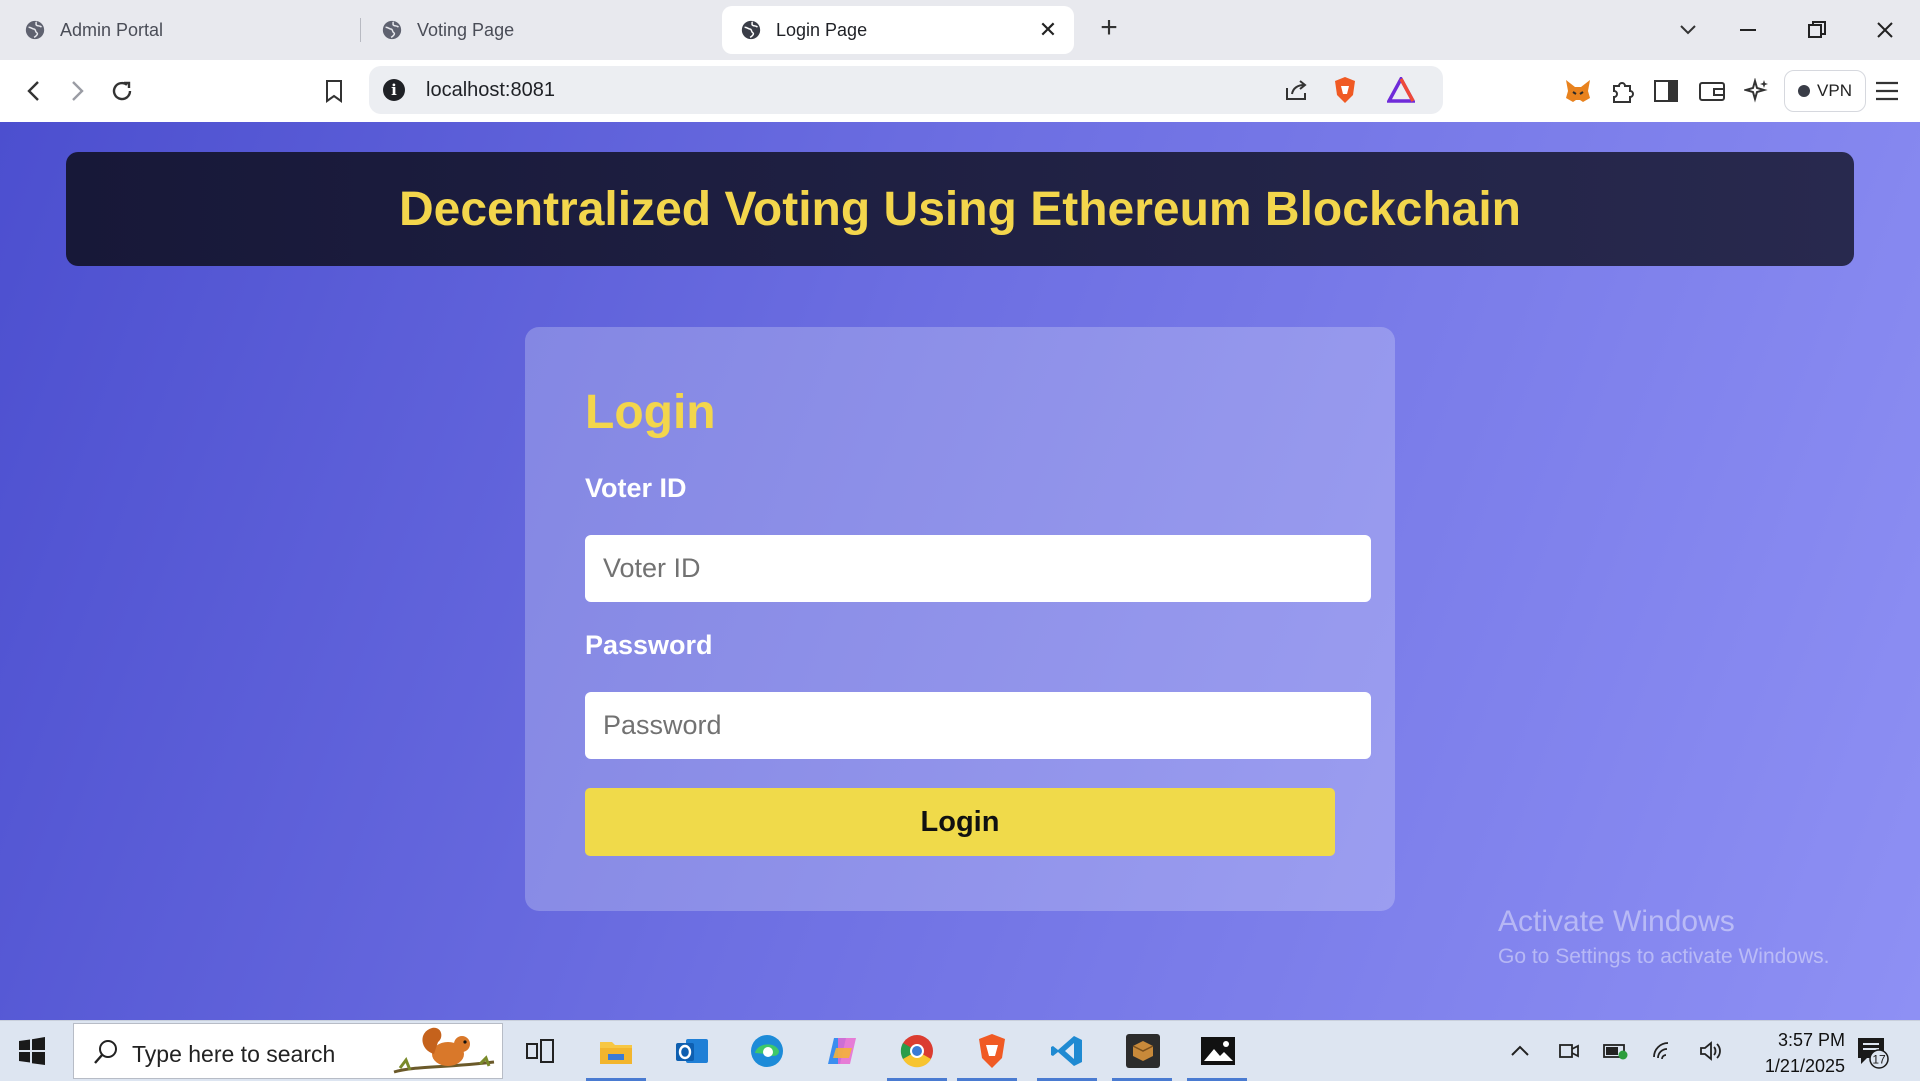  I want to click on bookmark-button, so click(334, 91).